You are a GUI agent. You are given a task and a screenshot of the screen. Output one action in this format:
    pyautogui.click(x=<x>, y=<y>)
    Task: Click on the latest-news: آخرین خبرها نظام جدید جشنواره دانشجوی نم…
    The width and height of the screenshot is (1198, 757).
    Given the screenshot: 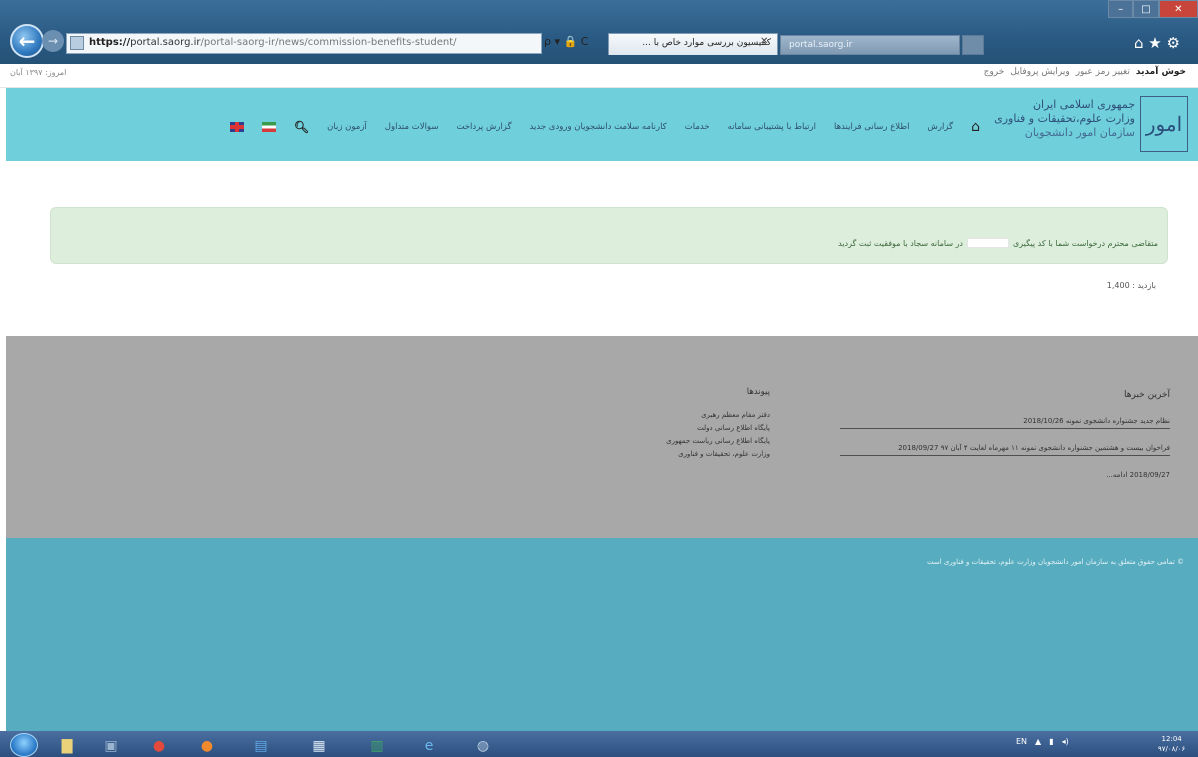 What is the action you would take?
    pyautogui.click(x=1005, y=442)
    